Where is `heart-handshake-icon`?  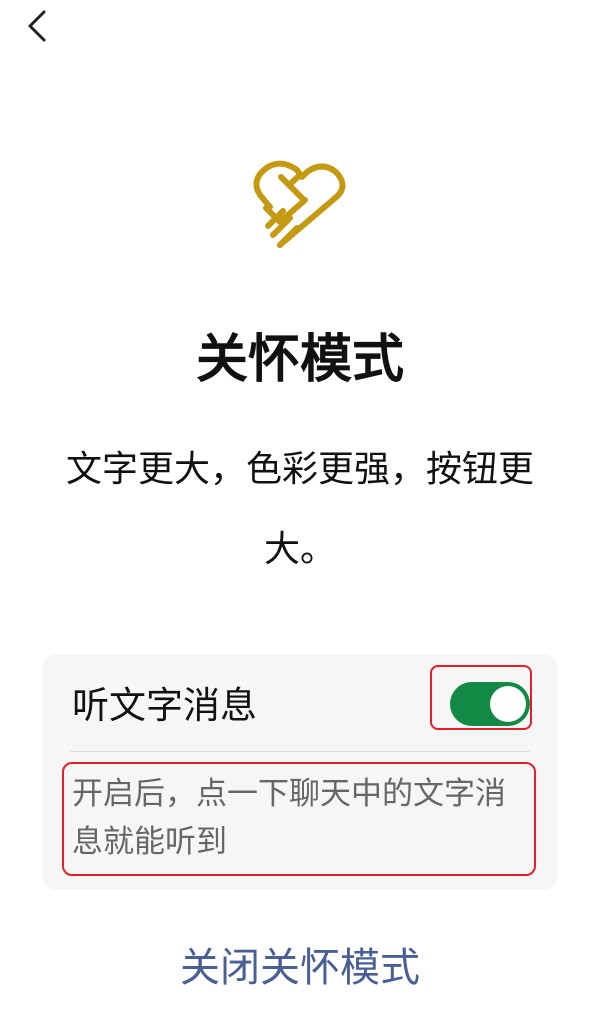 heart-handshake-icon is located at coordinates (300, 206).